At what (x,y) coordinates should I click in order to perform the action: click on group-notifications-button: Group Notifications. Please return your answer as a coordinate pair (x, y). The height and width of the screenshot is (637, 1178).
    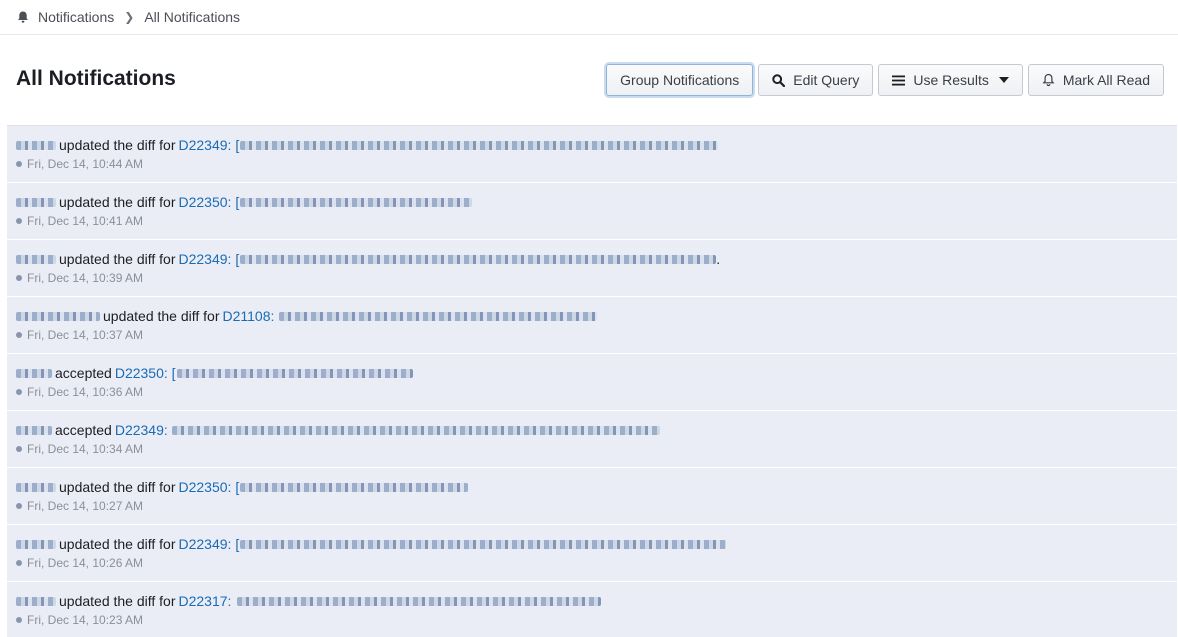
    Looking at the image, I should click on (680, 80).